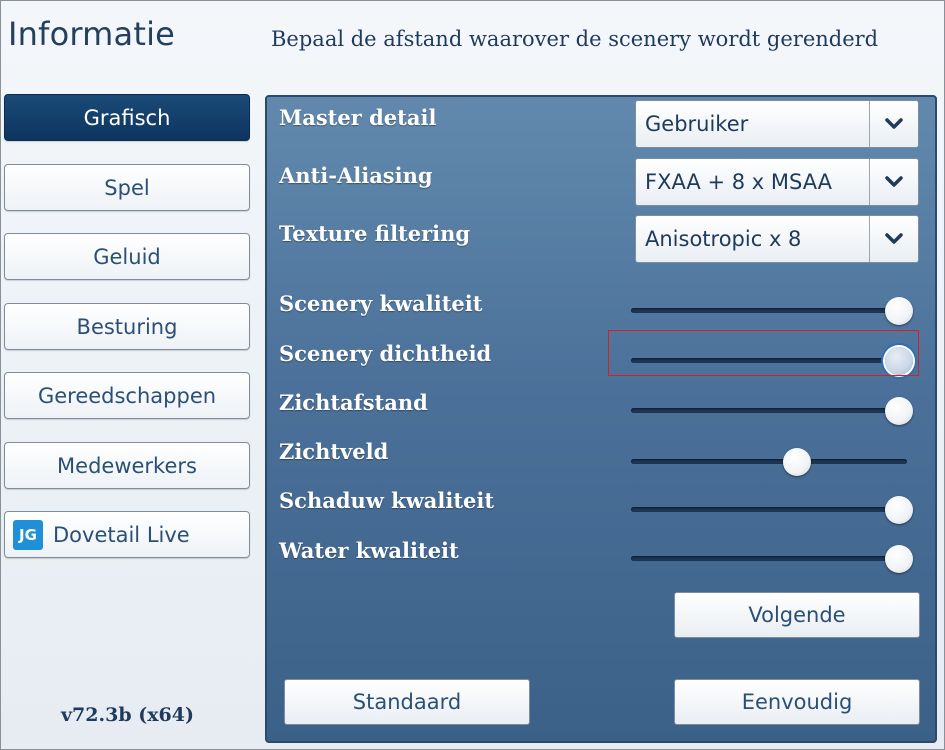 The image size is (945, 750). I want to click on dovetail-live-logo-icon: JG, so click(28, 534).